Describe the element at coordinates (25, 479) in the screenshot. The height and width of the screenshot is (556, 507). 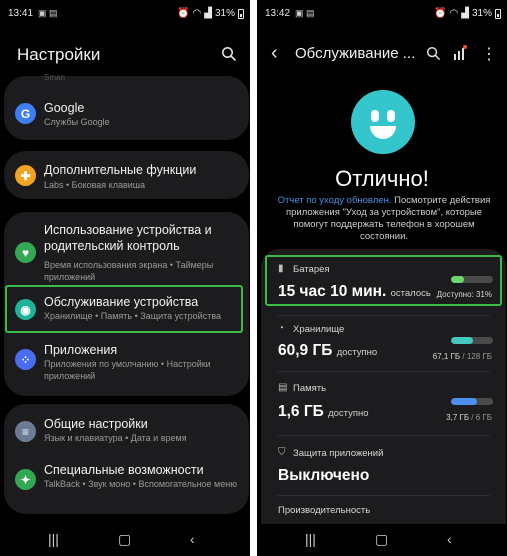
I see `accessibility-icon: ✦` at that location.